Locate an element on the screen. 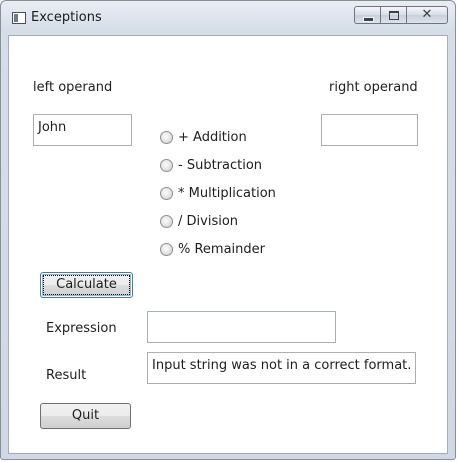  radio-remainder: % Remainder is located at coordinates (212, 249).